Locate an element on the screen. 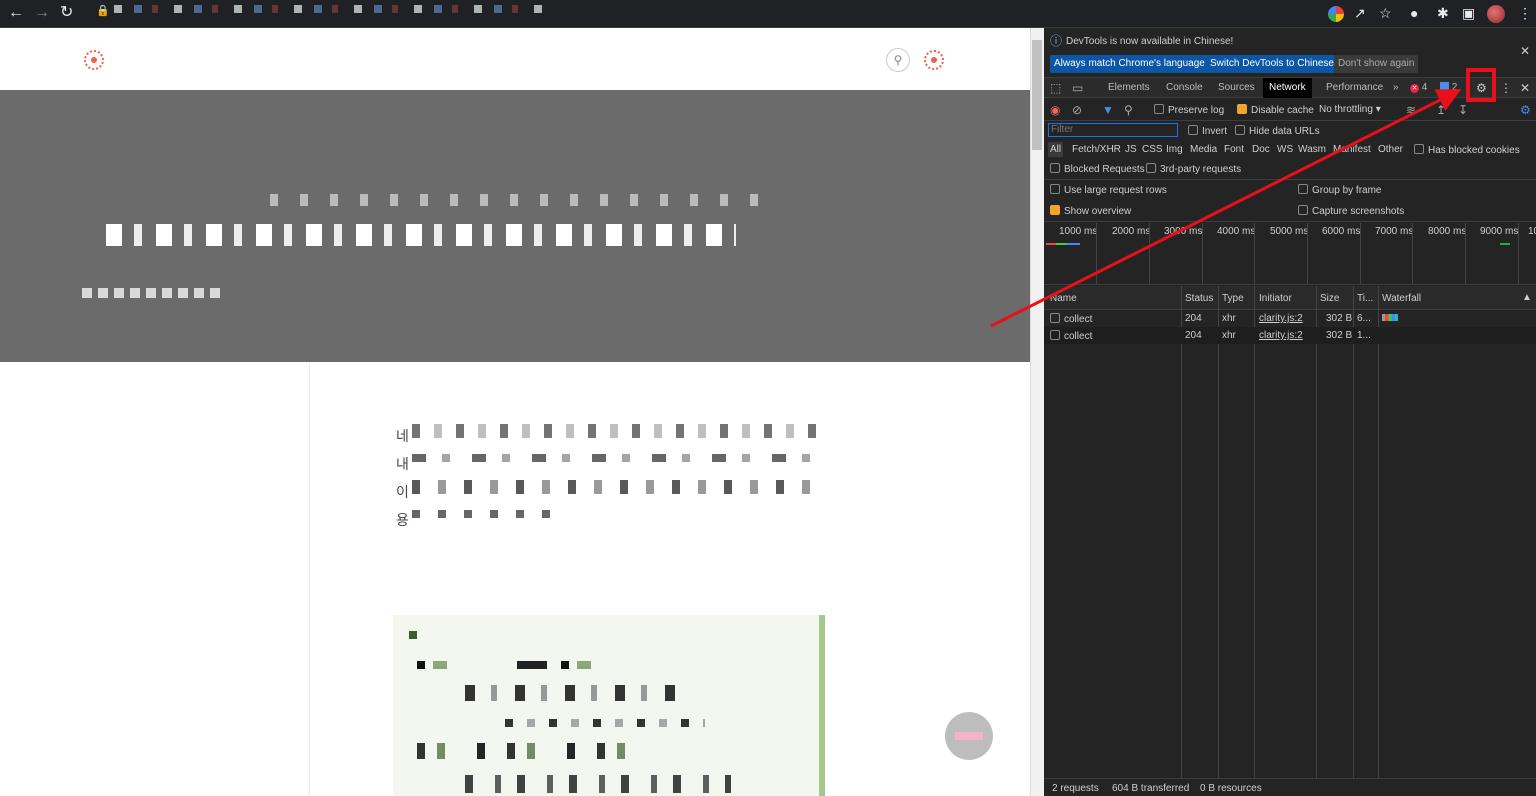 This screenshot has width=1536, height=796. menu-icon: ⋮ is located at coordinates (1525, 13).